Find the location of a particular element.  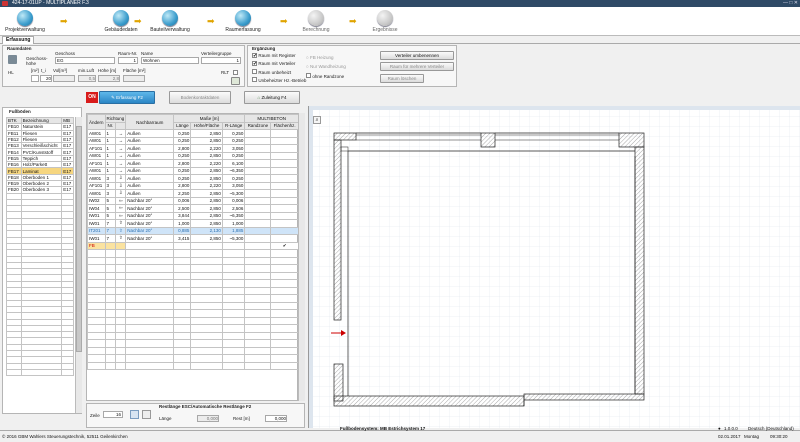

check-register: ✔ Raum mit Register is located at coordinates (274, 56).